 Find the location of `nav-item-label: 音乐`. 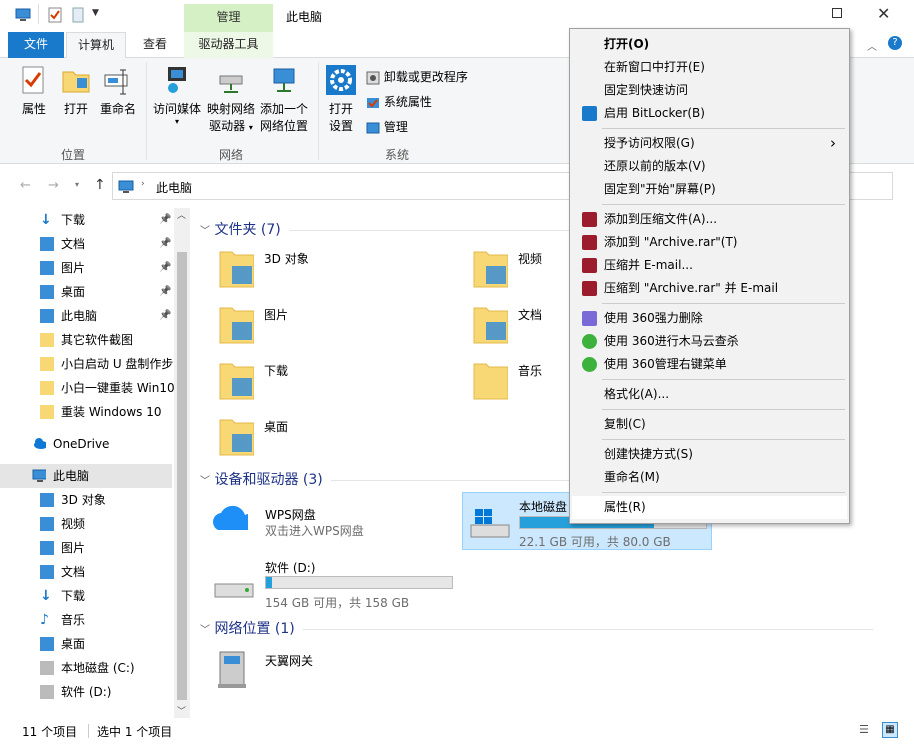

nav-item-label: 音乐 is located at coordinates (73, 620).